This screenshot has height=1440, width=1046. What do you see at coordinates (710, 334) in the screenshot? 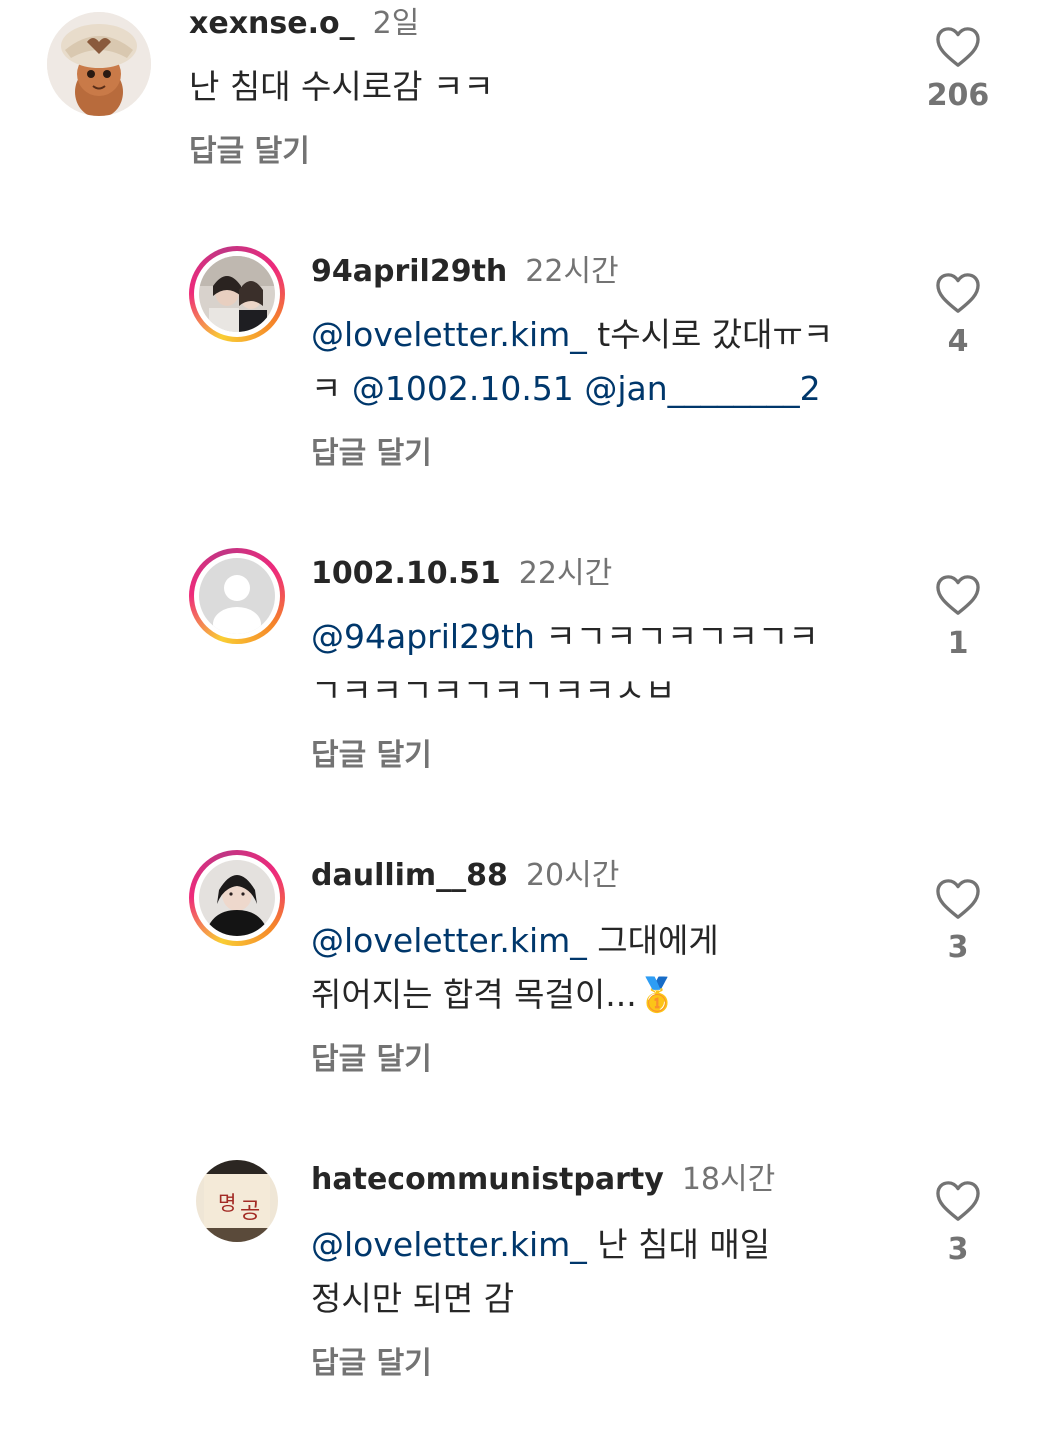
I see `comment-body: t수시로 갔대ㅠㅋ` at bounding box center [710, 334].